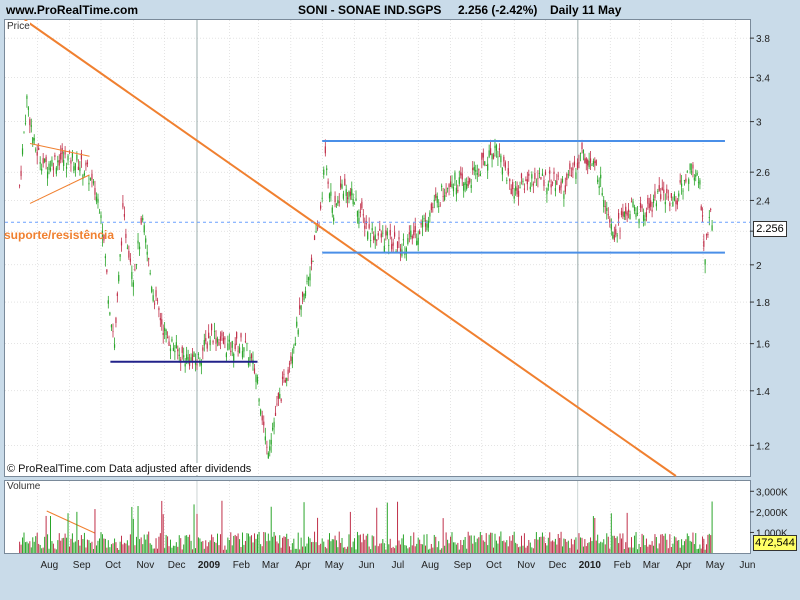 The width and height of the screenshot is (800, 600). What do you see at coordinates (763, 78) in the screenshot?
I see `price-tick-label: 3.4` at bounding box center [763, 78].